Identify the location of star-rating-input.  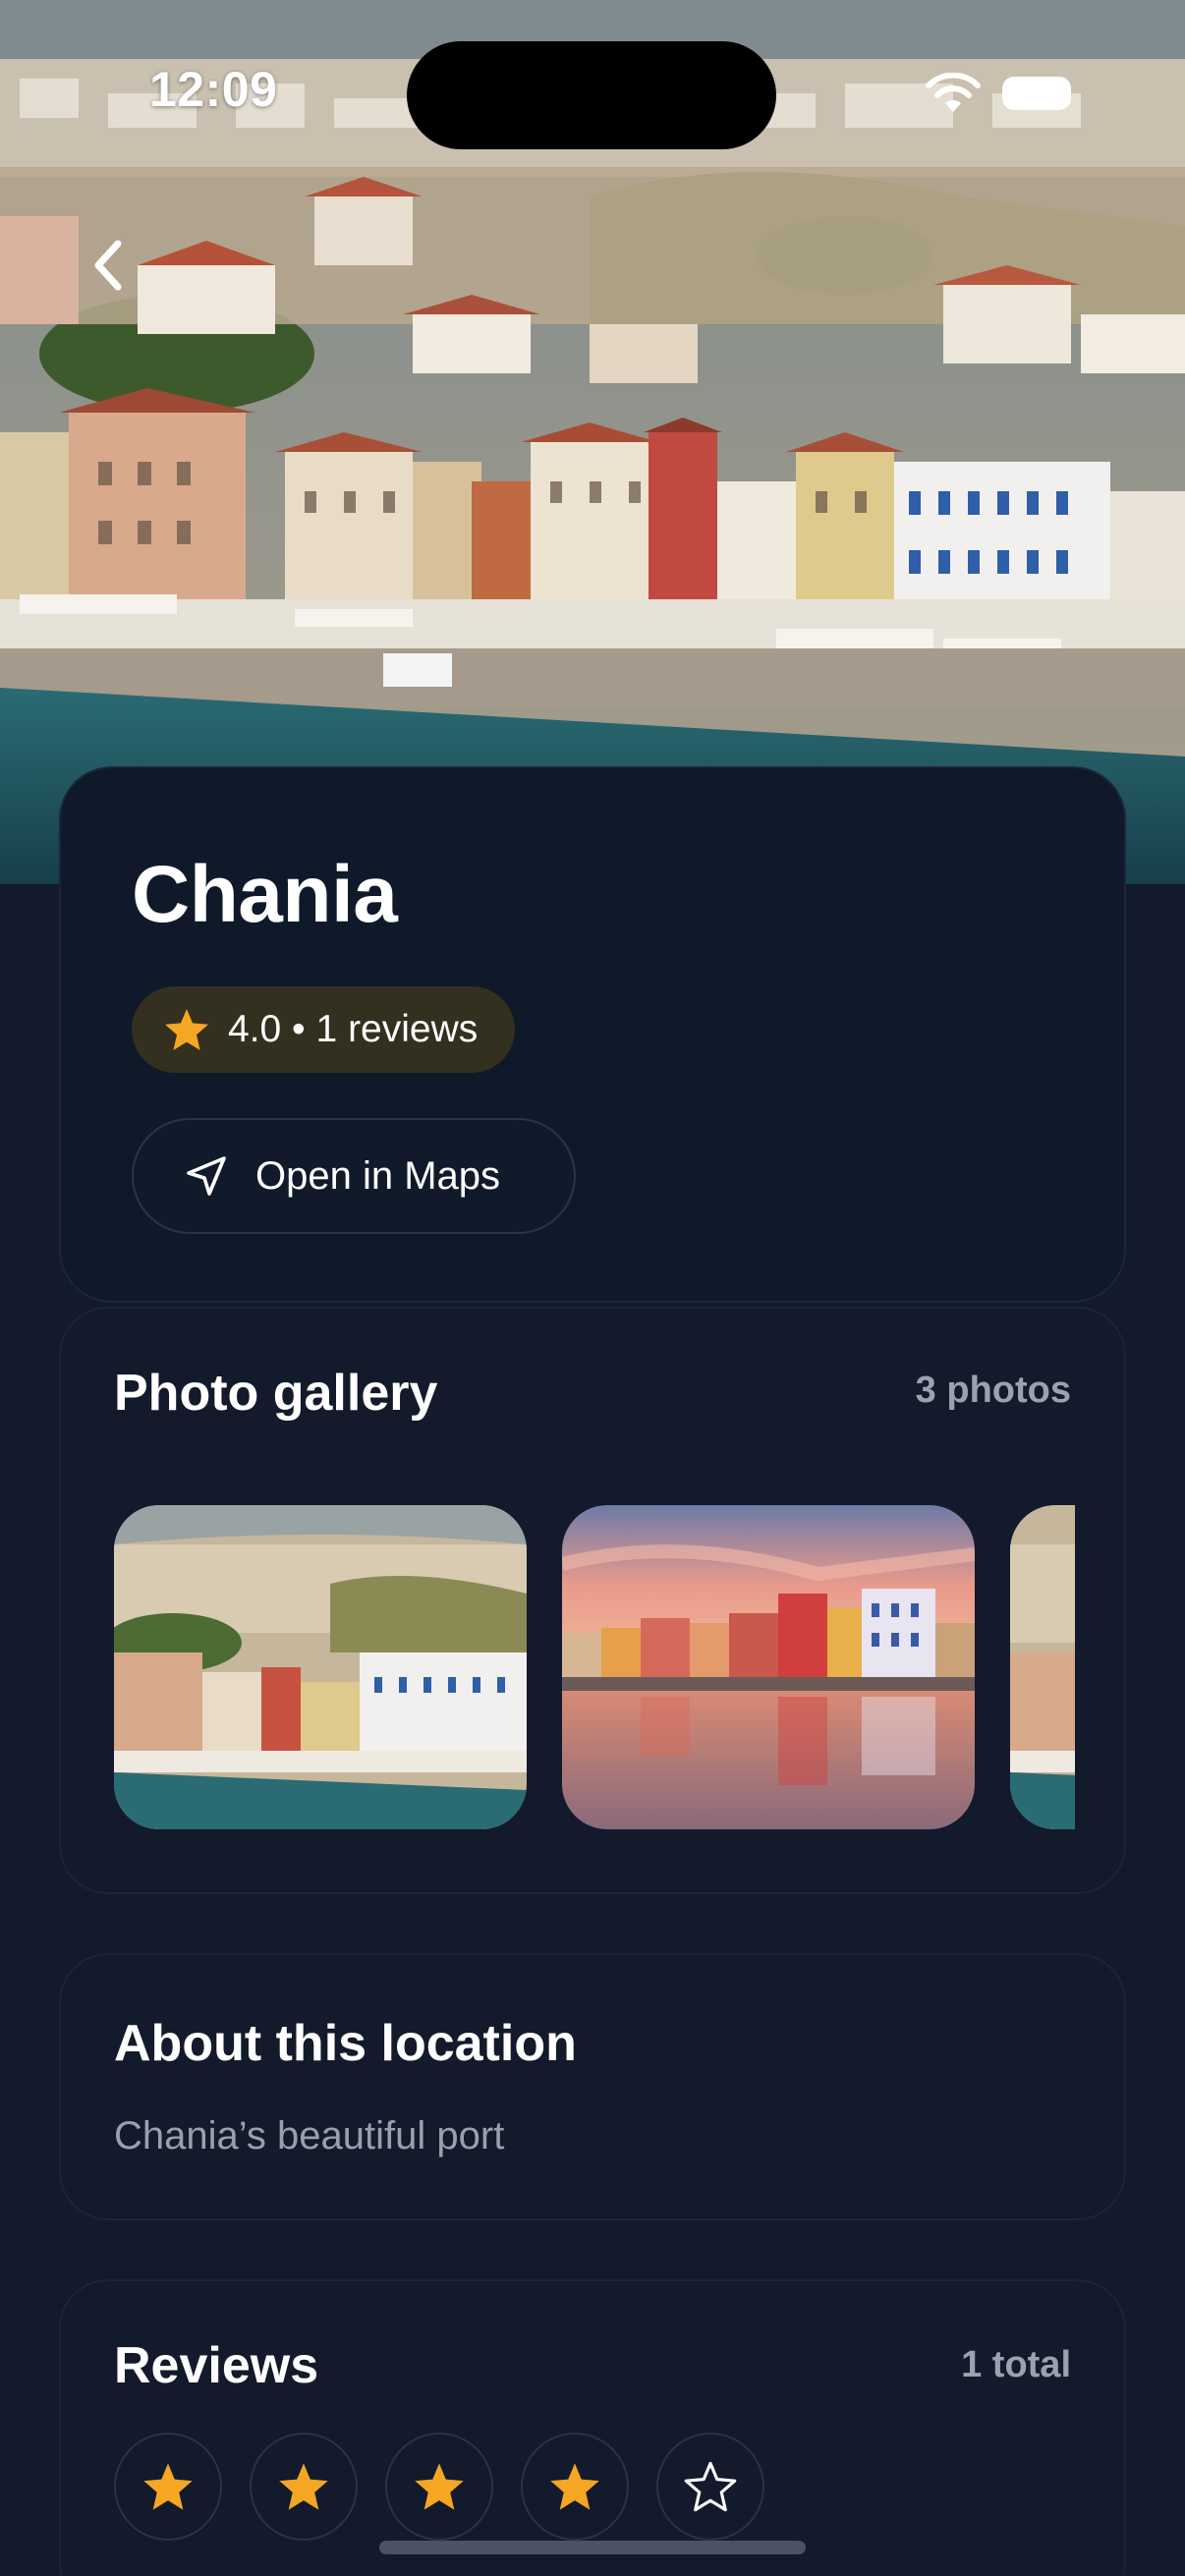
(439, 2487).